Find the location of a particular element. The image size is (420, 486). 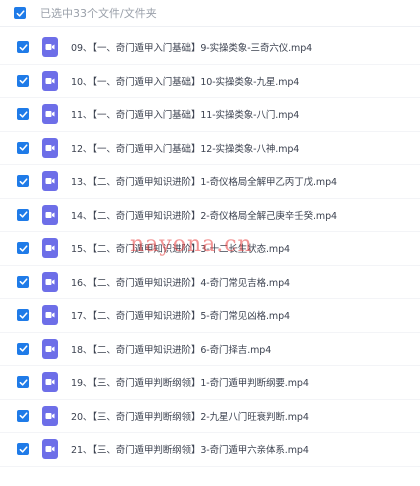

file-name: 14、【二、奇门遁甲知识进阶】2-奇仪格局全解己庚辛壬癸.mp4 is located at coordinates (204, 215).